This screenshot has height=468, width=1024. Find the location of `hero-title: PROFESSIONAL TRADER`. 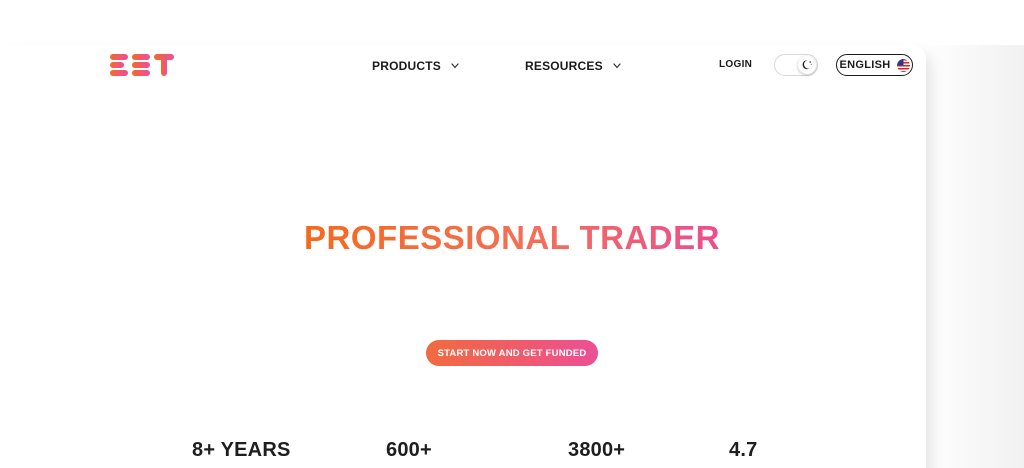

hero-title: PROFESSIONAL TRADER is located at coordinates (512, 238).